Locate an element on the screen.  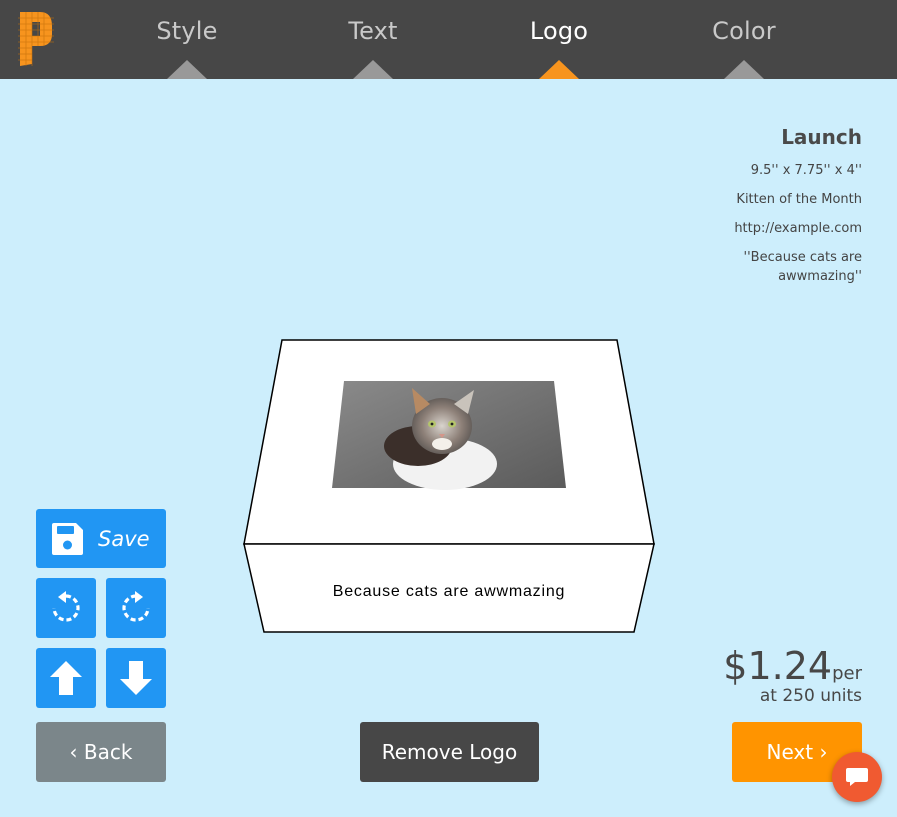
tab-text-label: Text is located at coordinates (373, 31).